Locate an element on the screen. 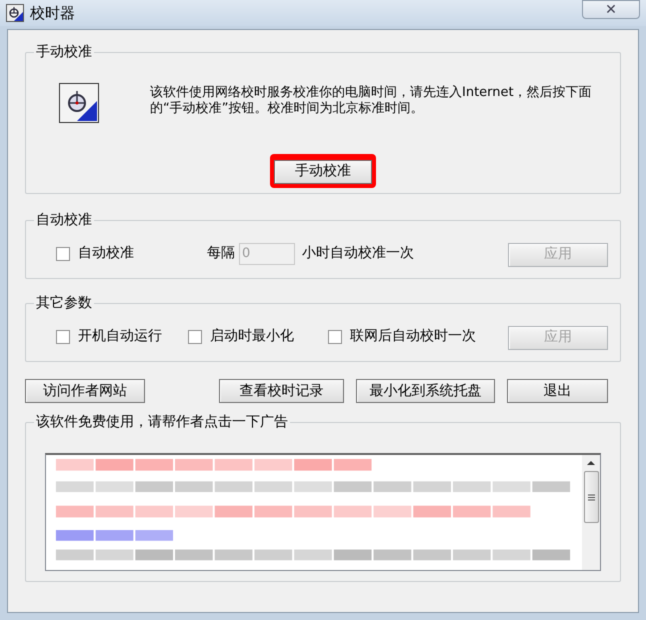 This screenshot has width=646, height=620. close-button: ✕ is located at coordinates (611, 9).